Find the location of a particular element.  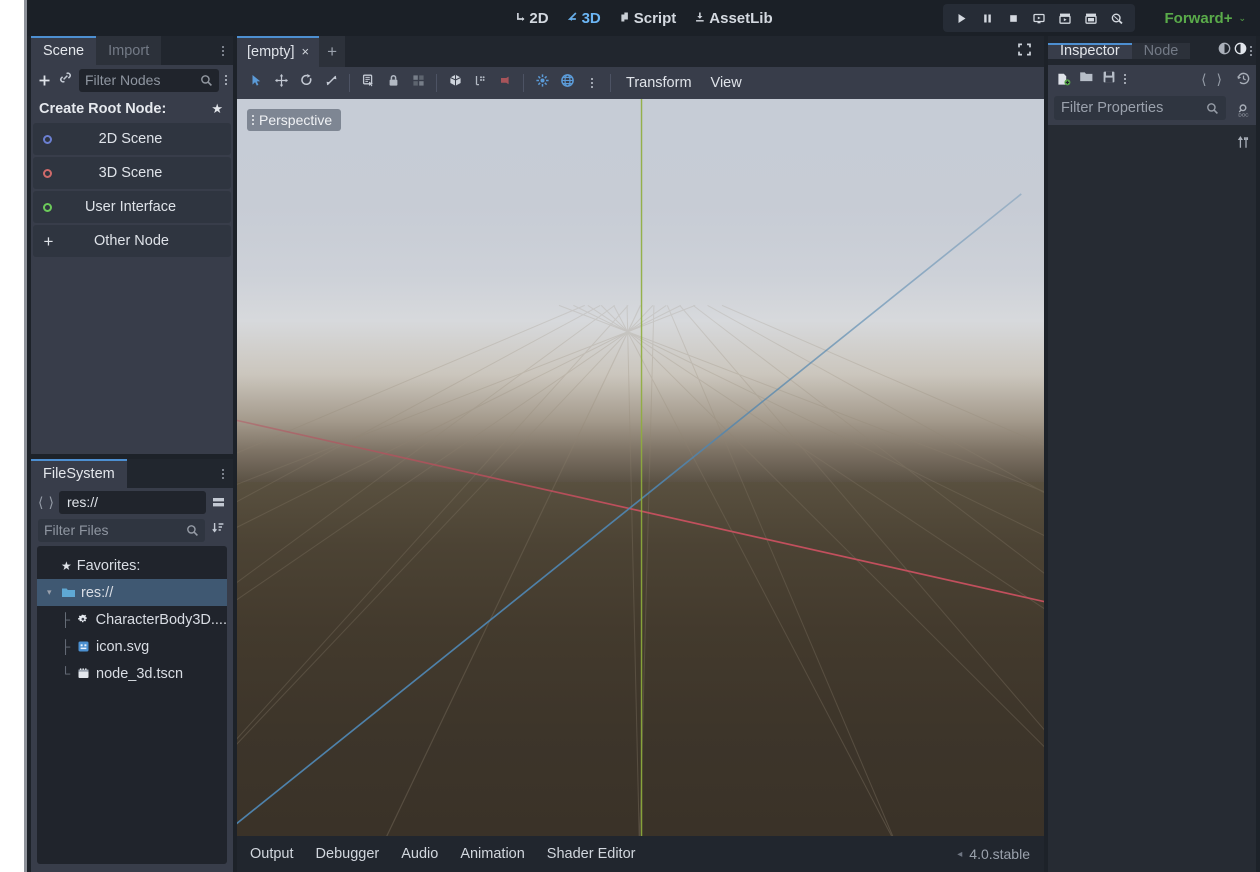

current-path-field: res:// is located at coordinates (132, 502).